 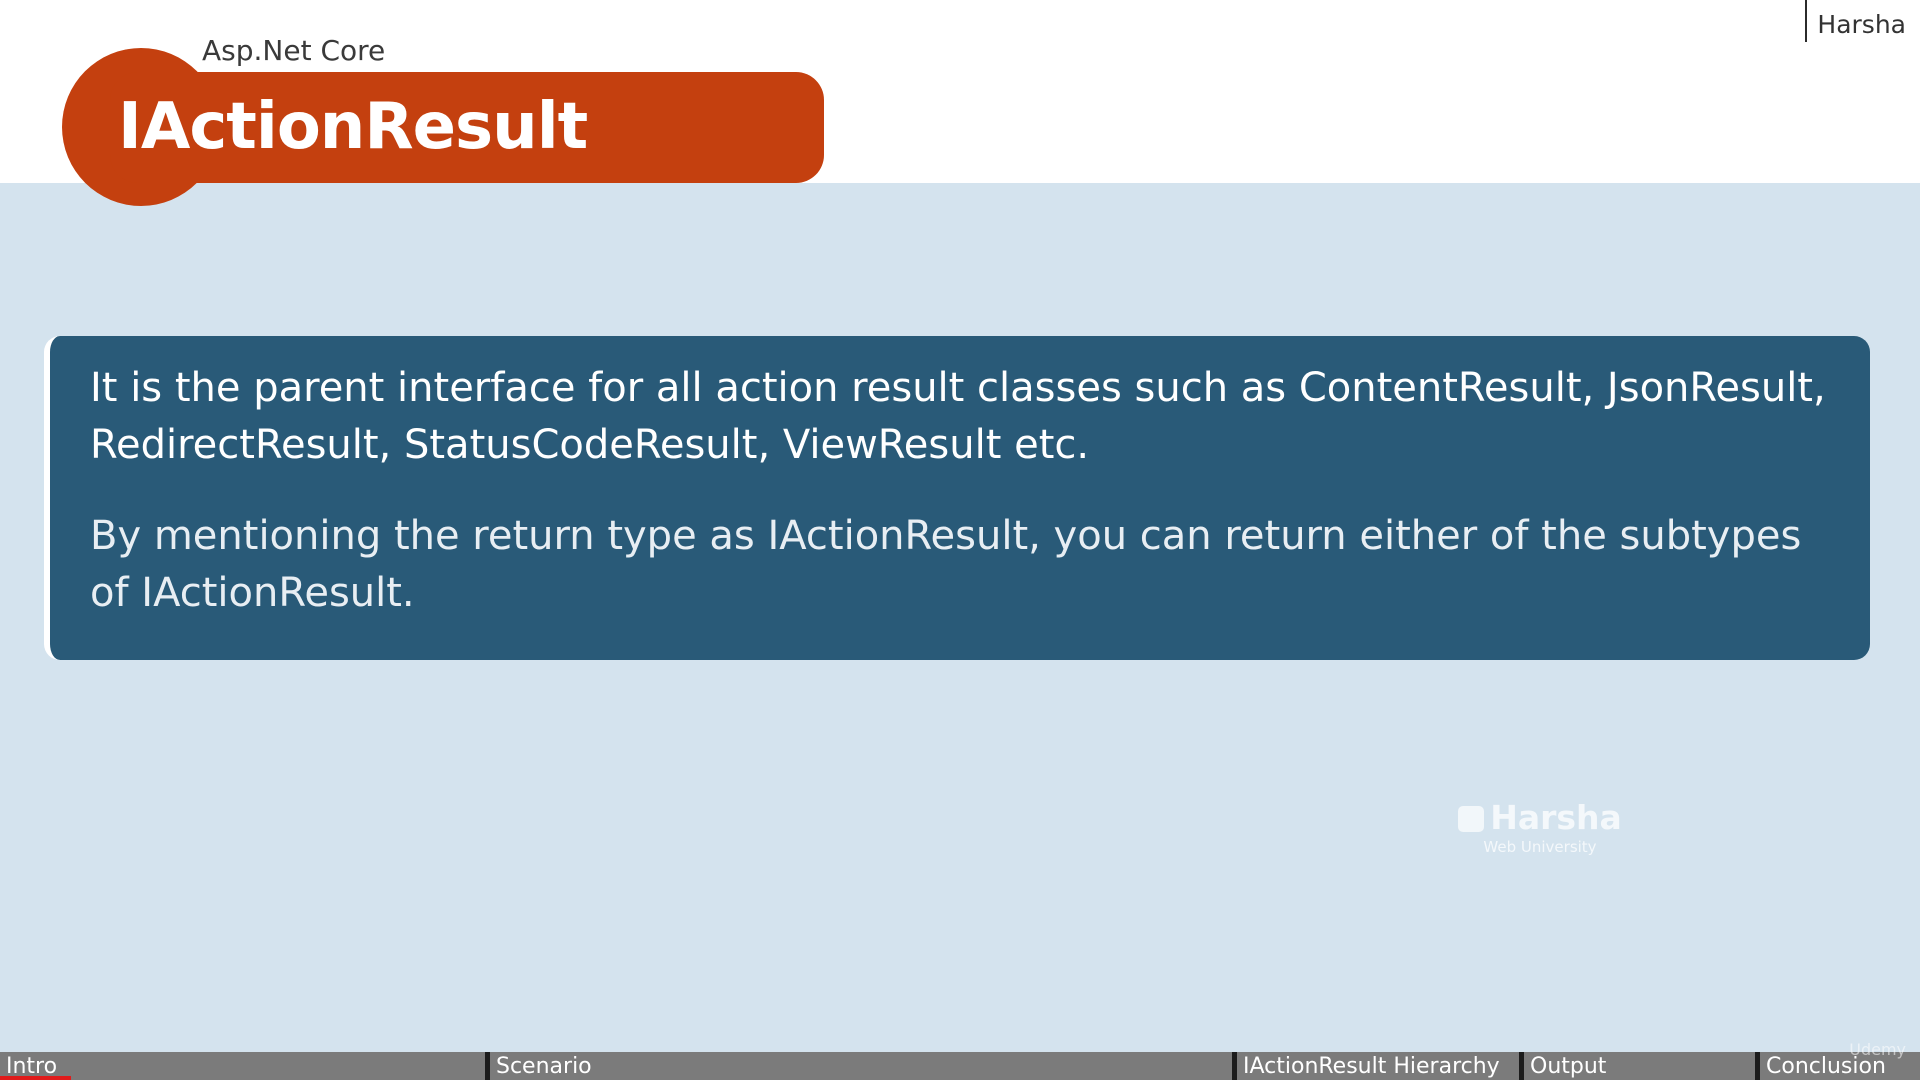 What do you see at coordinates (1556, 817) in the screenshot?
I see `watermark-brand-text: Harsha` at bounding box center [1556, 817].